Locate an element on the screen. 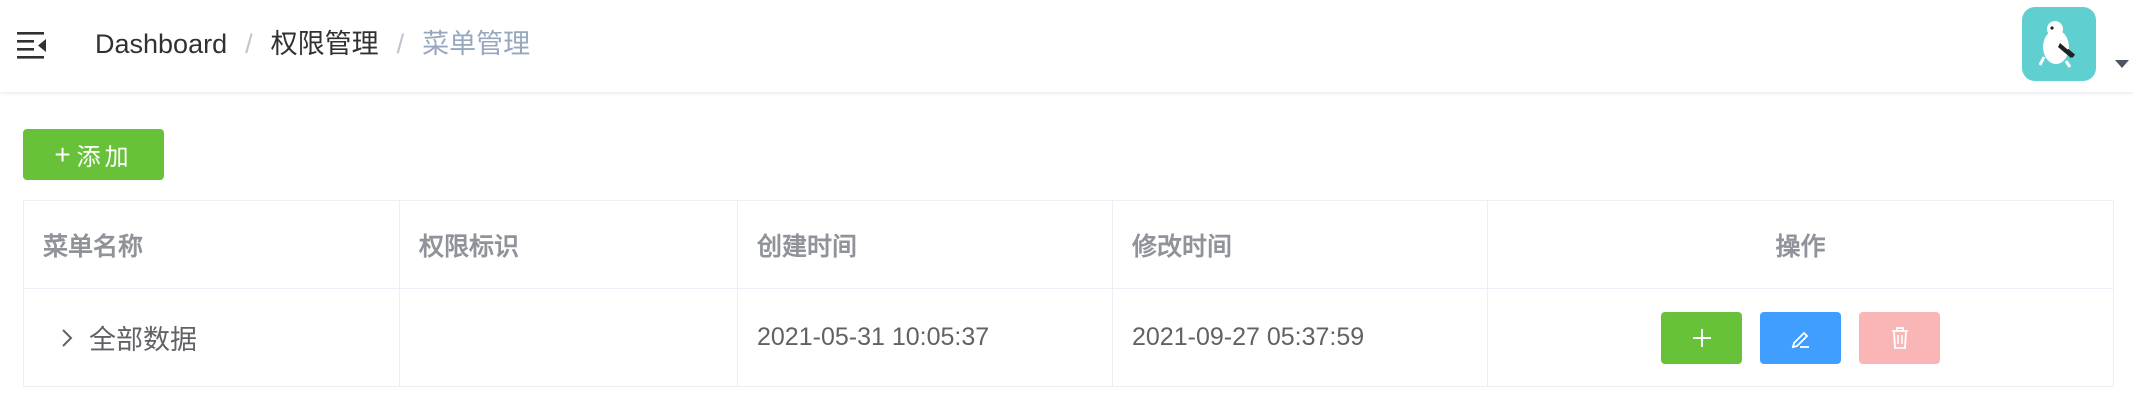 The image size is (2134, 401). avatar is located at coordinates (2059, 44).